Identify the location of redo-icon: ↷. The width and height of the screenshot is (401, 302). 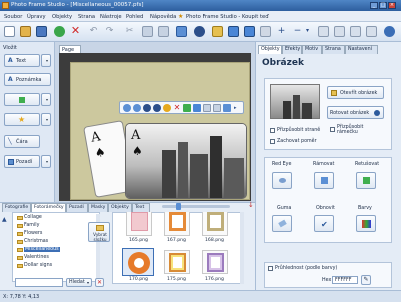
(109, 31).